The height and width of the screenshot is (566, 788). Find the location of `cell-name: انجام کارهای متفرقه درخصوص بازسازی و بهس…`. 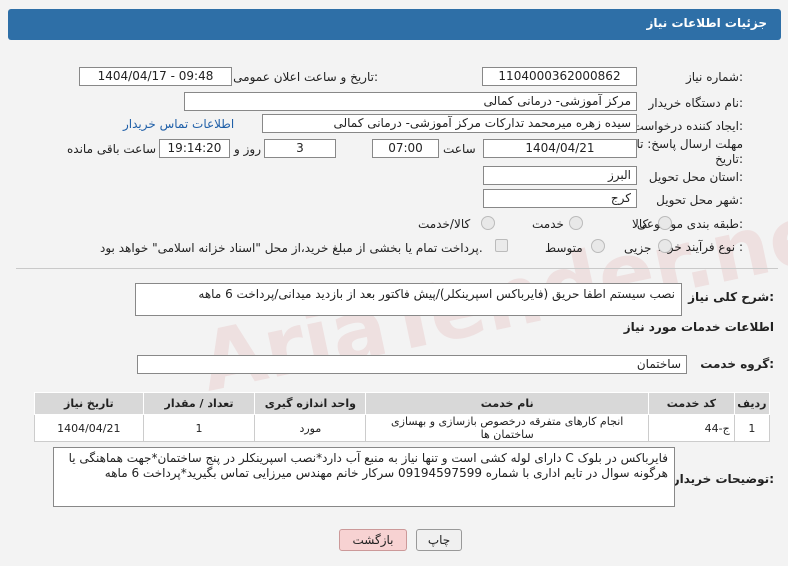

cell-name: انجام کارهای متفرقه درخصوص بازسازی و بهس… is located at coordinates (507, 428).